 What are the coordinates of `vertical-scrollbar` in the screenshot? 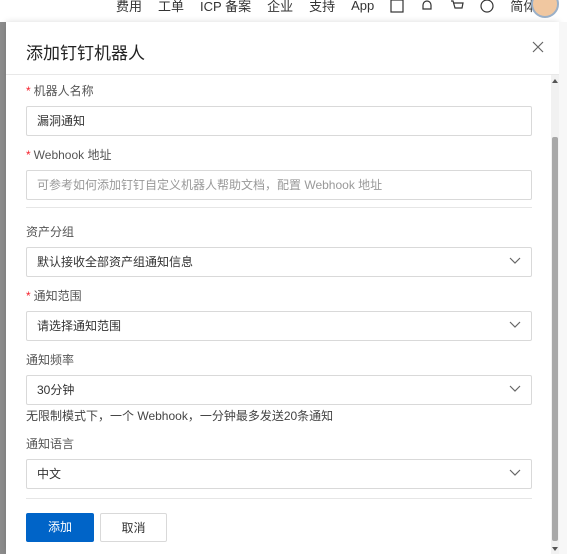 It's located at (555, 314).